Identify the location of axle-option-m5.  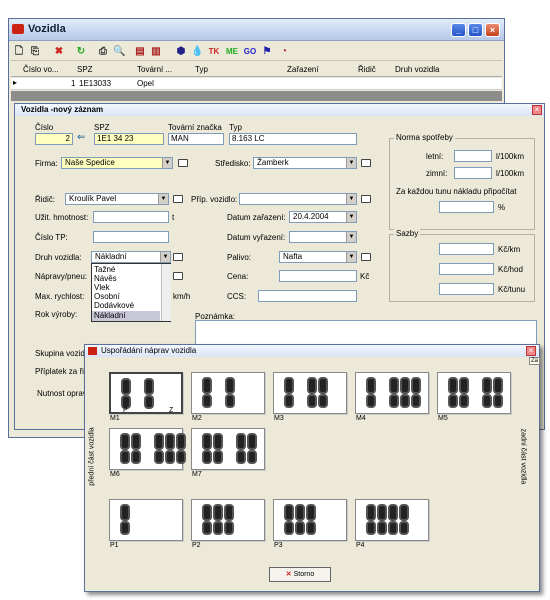
(474, 393).